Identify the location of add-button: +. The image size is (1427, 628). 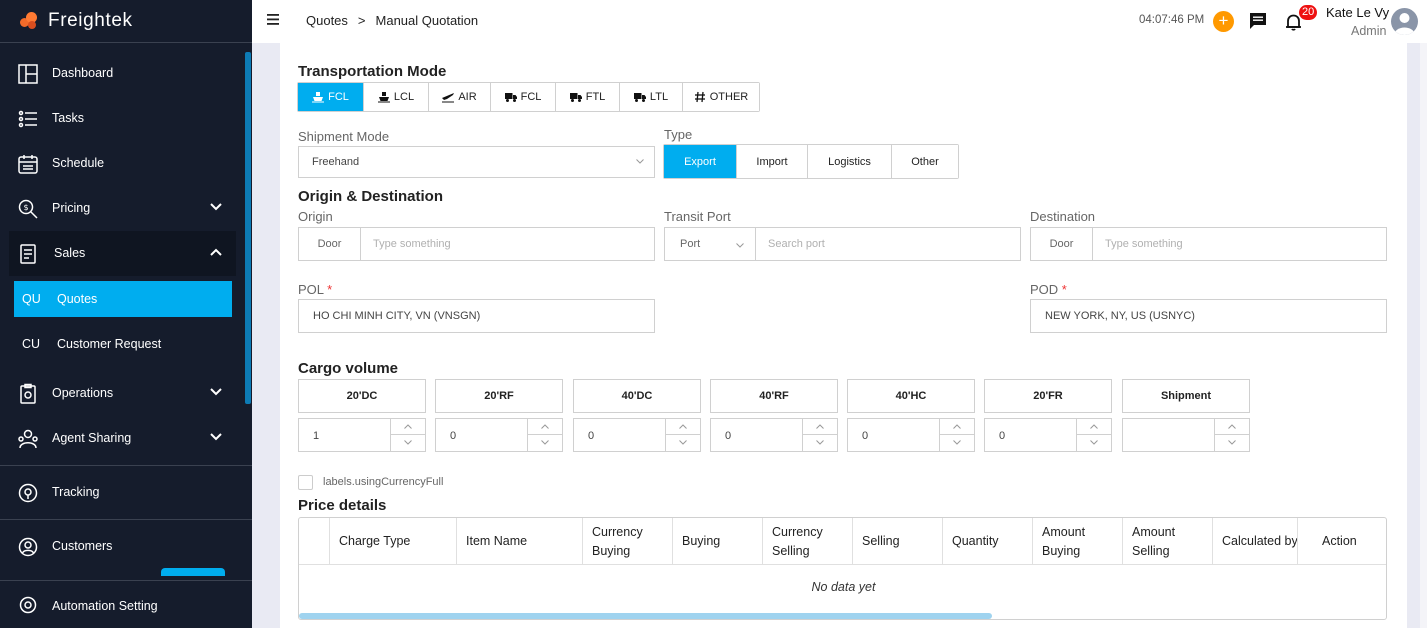
(1223, 21).